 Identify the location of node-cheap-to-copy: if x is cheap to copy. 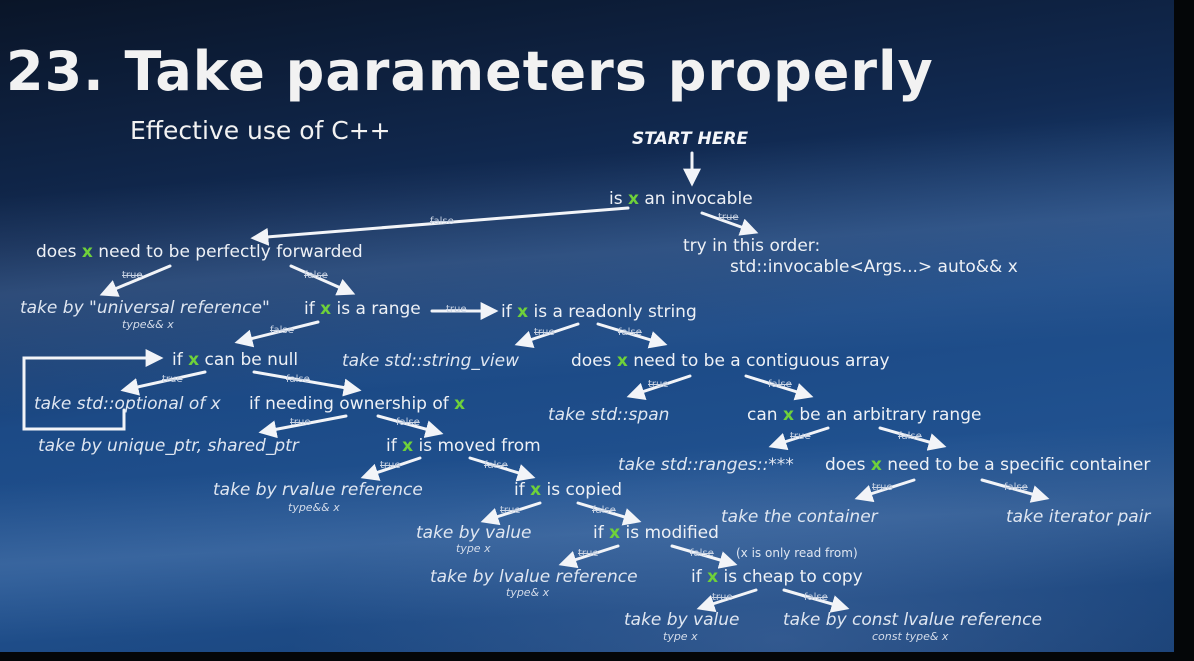
(777, 577).